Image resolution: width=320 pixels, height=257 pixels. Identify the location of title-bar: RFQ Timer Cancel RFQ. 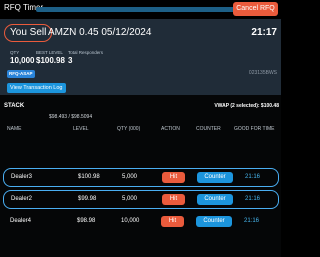
(140, 9).